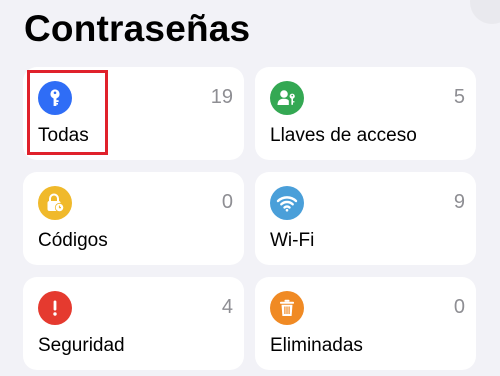 Image resolution: width=500 pixels, height=376 pixels. I want to click on person-key-icon, so click(287, 98).